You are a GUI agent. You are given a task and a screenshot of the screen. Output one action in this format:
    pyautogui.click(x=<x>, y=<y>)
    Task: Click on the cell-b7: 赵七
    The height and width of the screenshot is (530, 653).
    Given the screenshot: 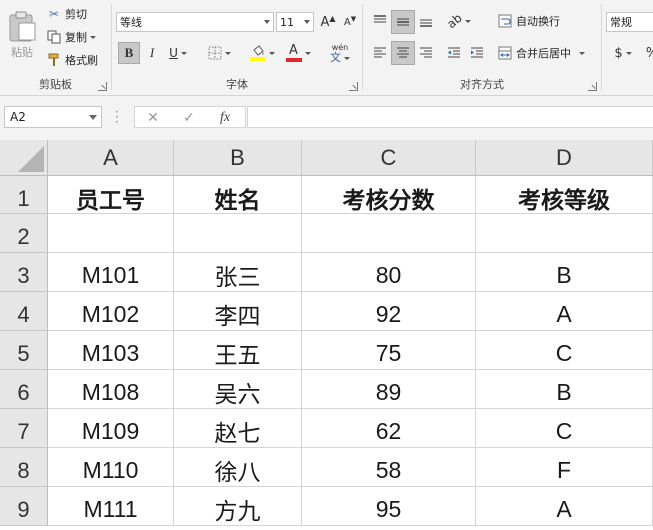 What is the action you would take?
    pyautogui.click(x=238, y=428)
    